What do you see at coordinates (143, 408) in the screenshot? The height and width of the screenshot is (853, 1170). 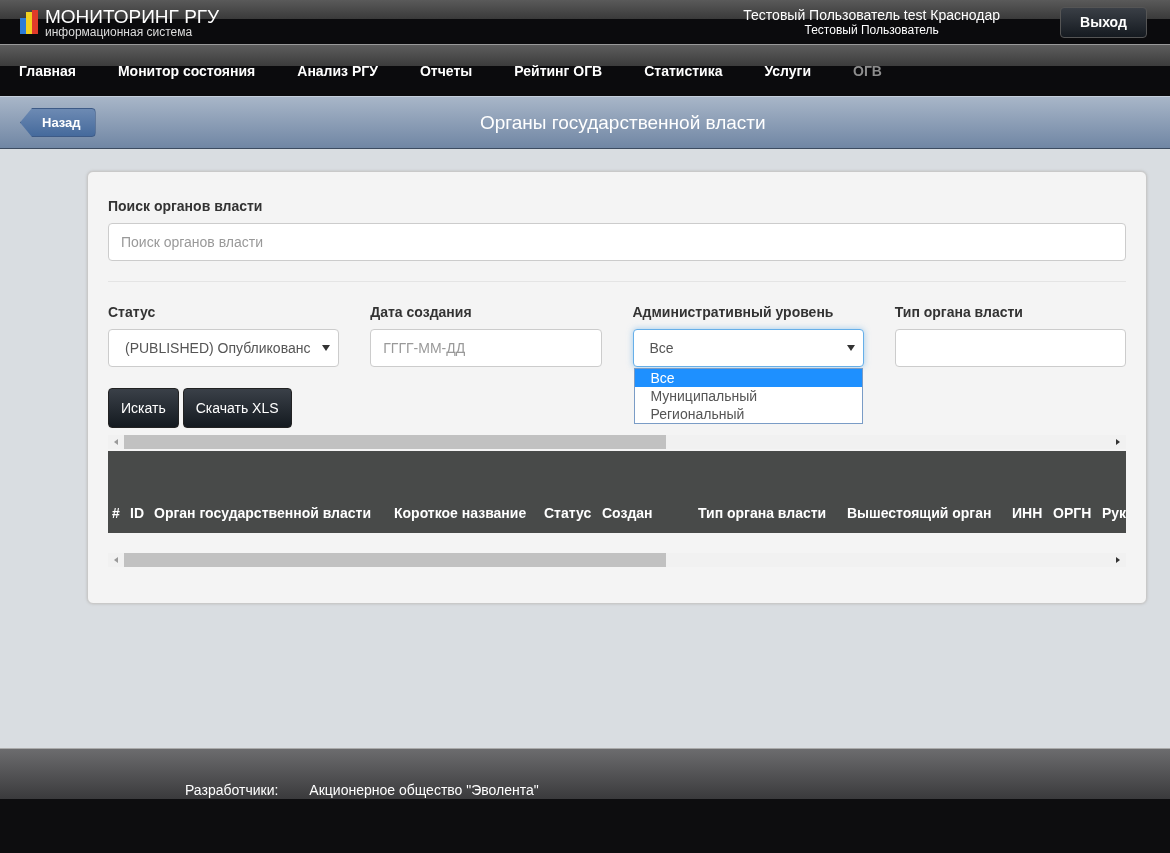 I see `action-button: Искать` at bounding box center [143, 408].